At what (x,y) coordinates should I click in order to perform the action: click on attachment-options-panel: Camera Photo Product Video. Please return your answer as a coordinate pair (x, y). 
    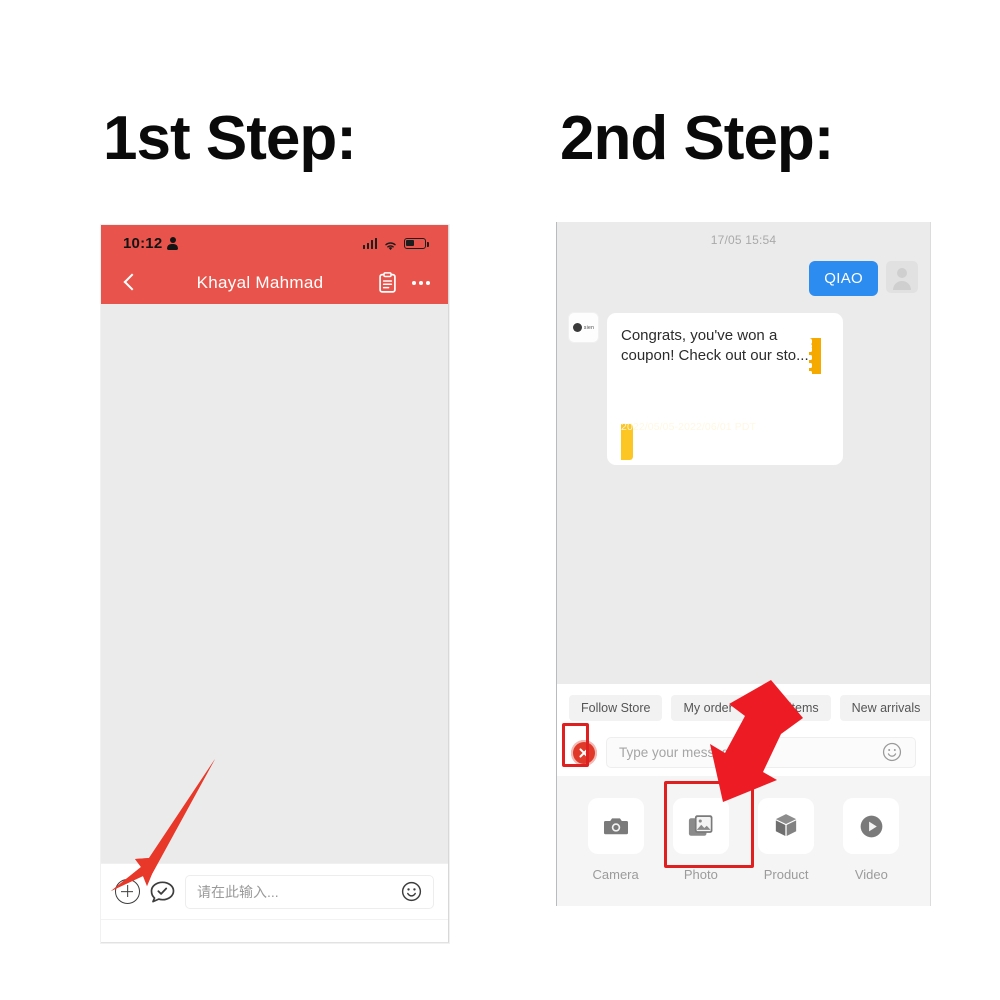
    Looking at the image, I should click on (743, 841).